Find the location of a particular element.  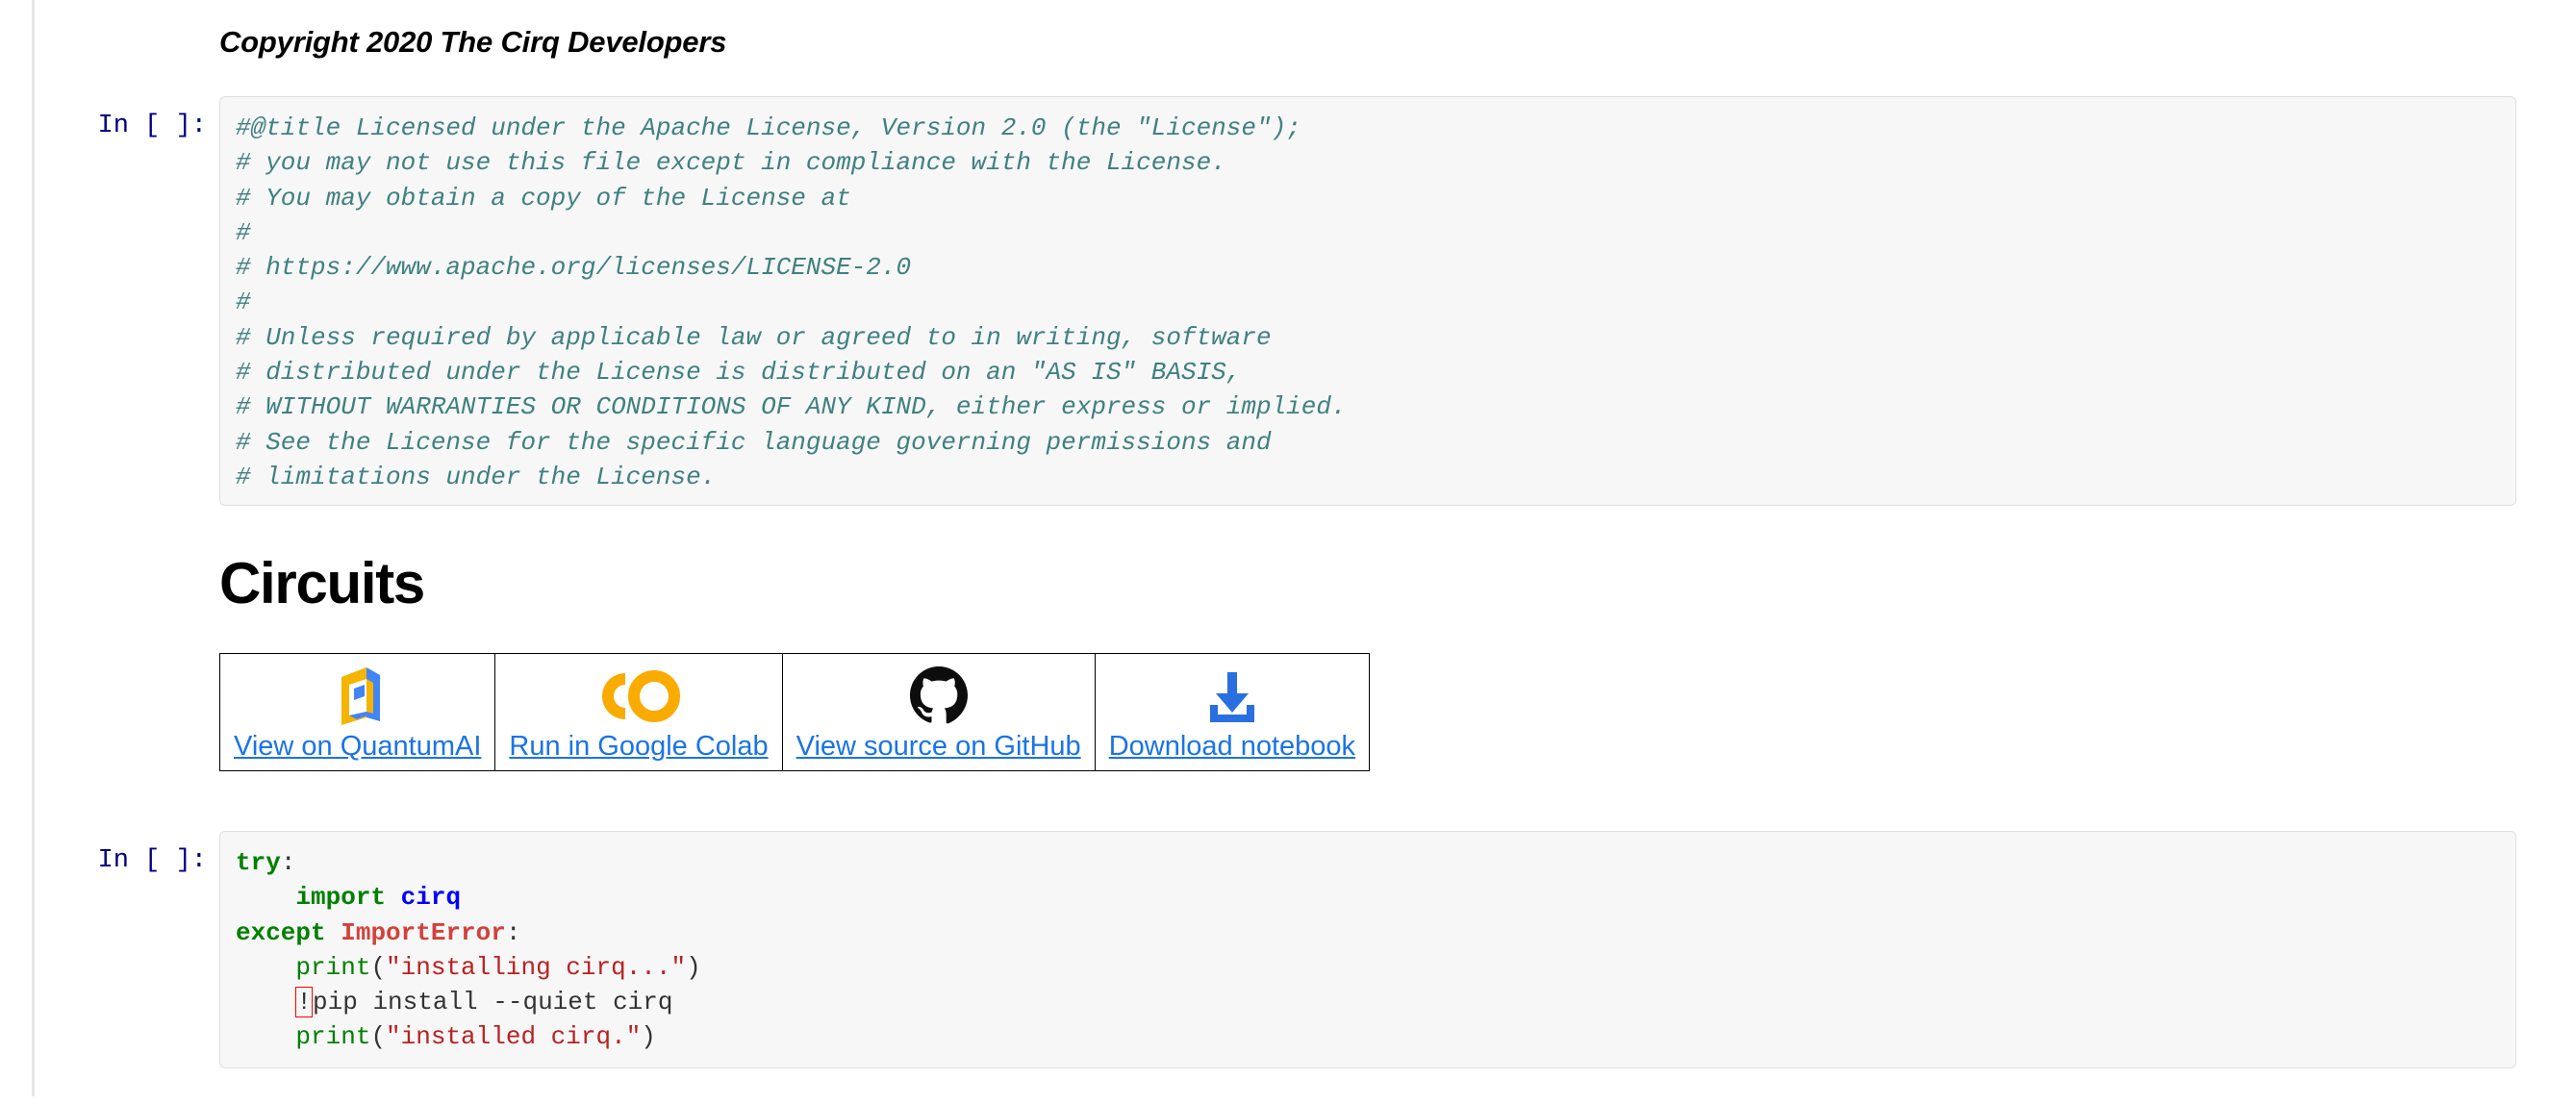

page-title: Circuits is located at coordinates (322, 583).